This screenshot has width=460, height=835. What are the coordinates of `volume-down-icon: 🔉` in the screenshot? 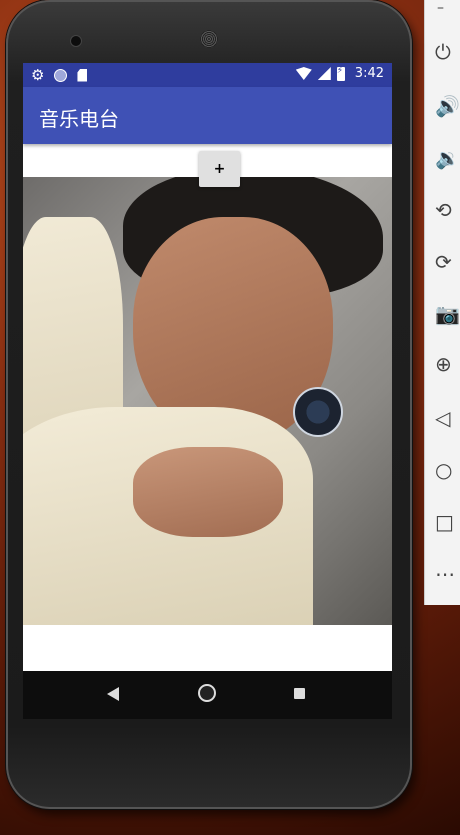 It's located at (447, 158).